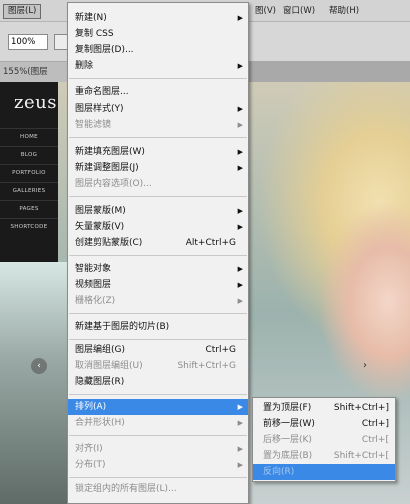 This screenshot has height=504, width=410. I want to click on website-nav-galleries: GALLERIES, so click(29, 190).